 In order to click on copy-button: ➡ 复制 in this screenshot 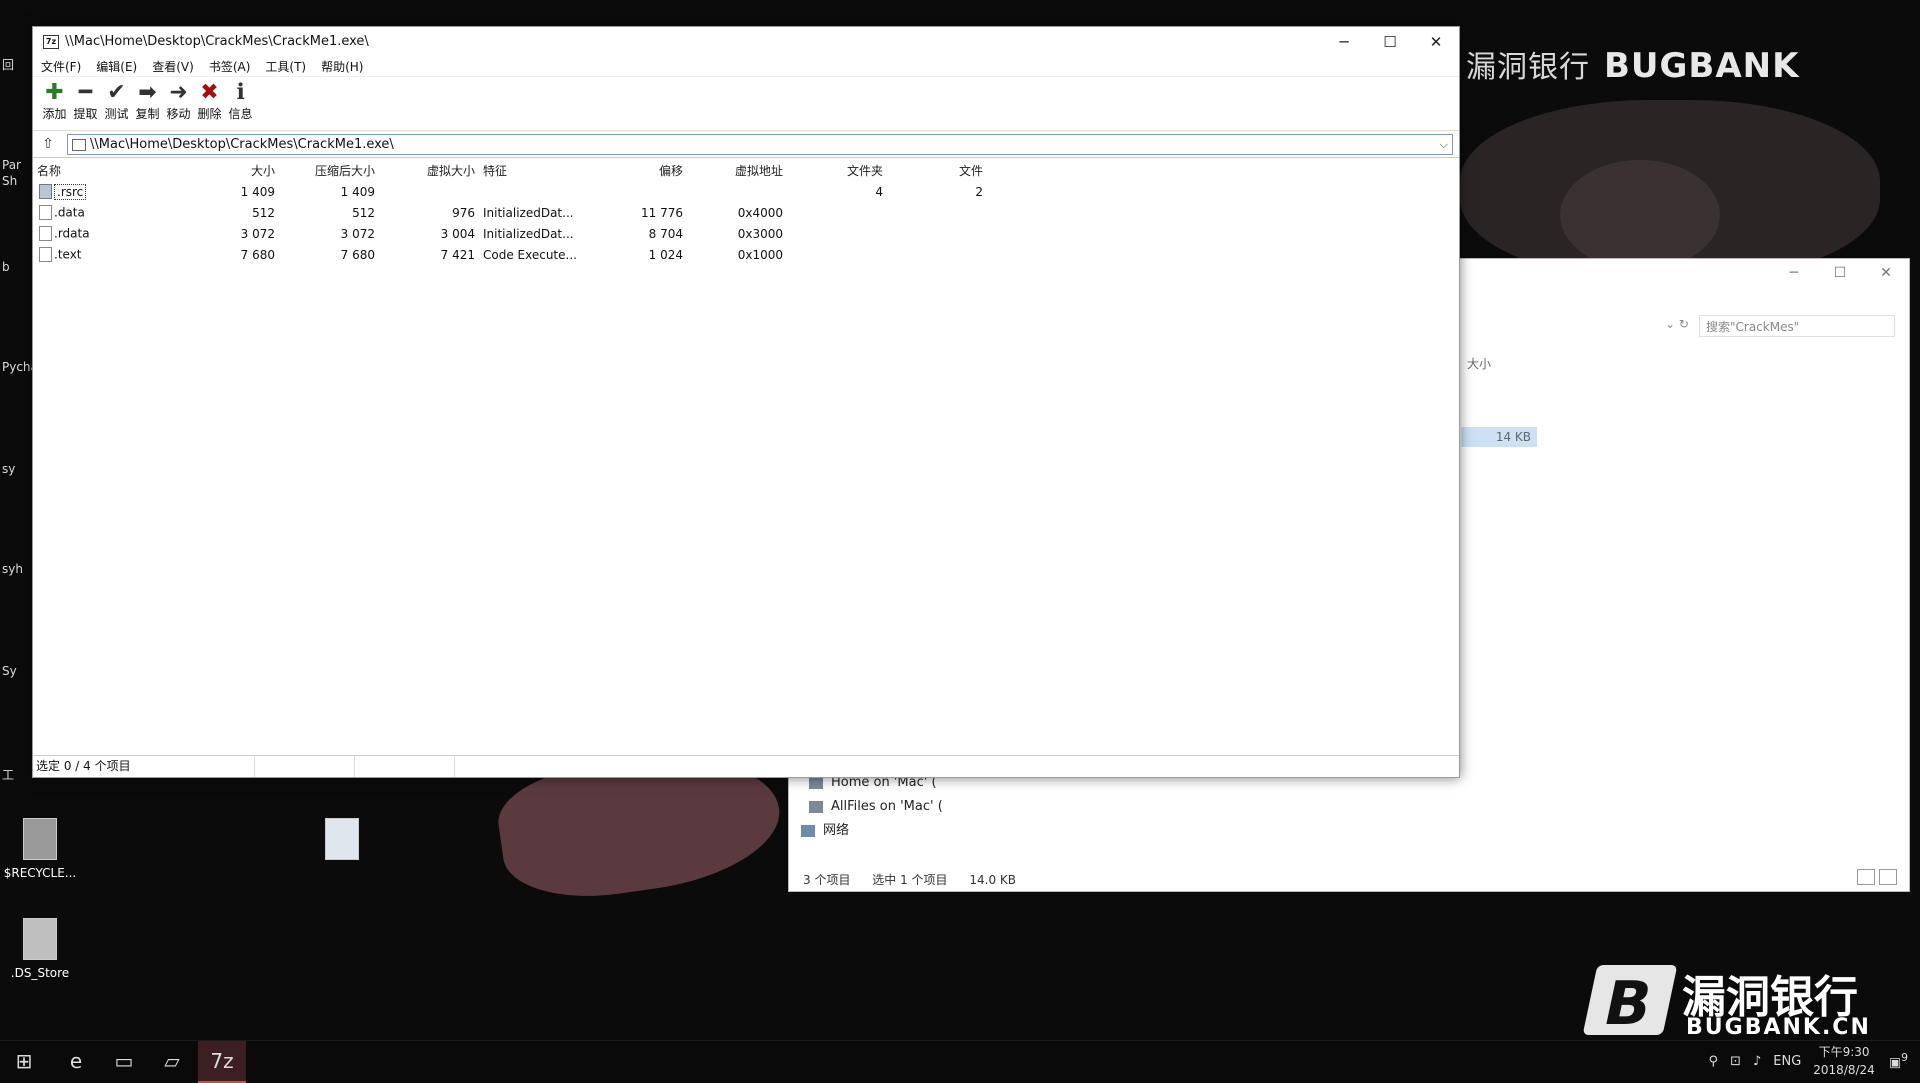, I will do `click(147, 104)`.